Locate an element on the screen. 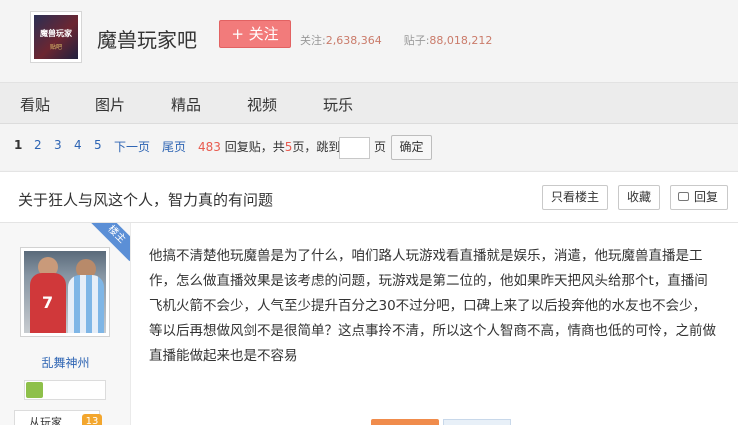  avatar-image: 7 is located at coordinates (65, 292).